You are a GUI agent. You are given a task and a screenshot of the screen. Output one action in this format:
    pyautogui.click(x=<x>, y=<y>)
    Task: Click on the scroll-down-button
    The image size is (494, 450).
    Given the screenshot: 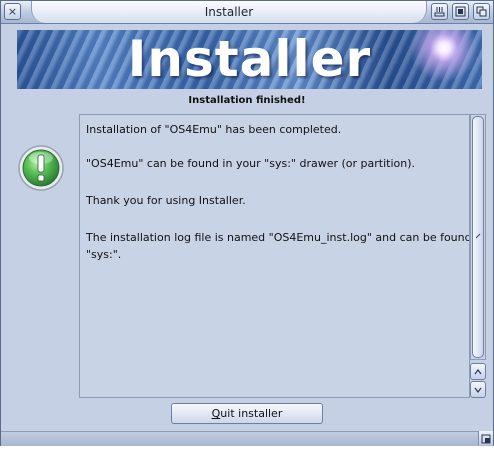 What is the action you would take?
    pyautogui.click(x=478, y=389)
    